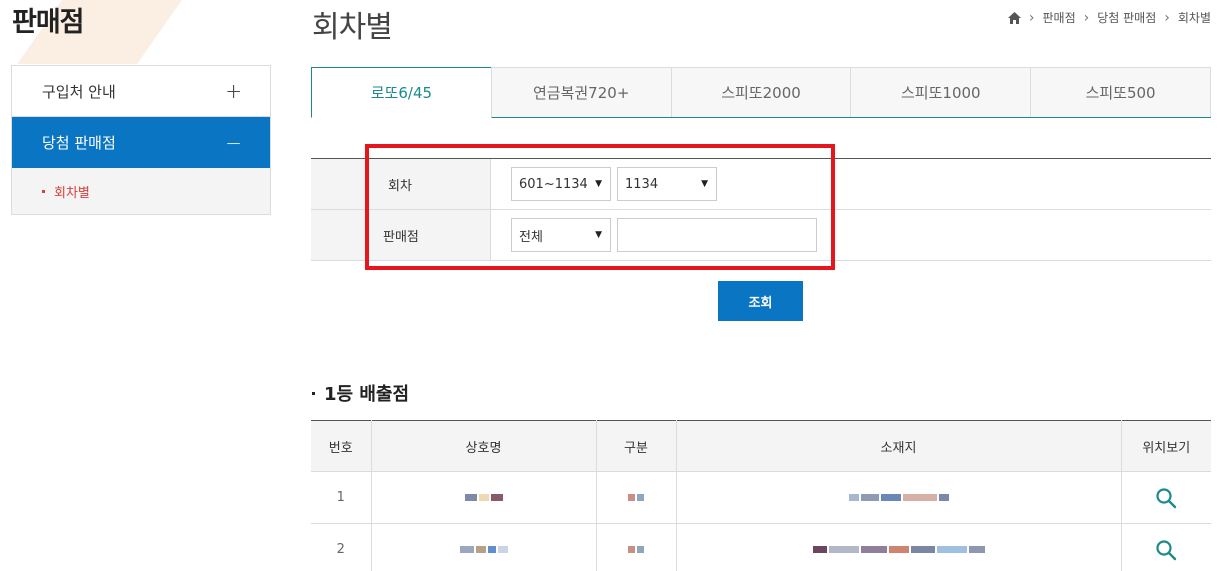 The image size is (1220, 571). I want to click on column-header: 위치보기, so click(1165, 446).